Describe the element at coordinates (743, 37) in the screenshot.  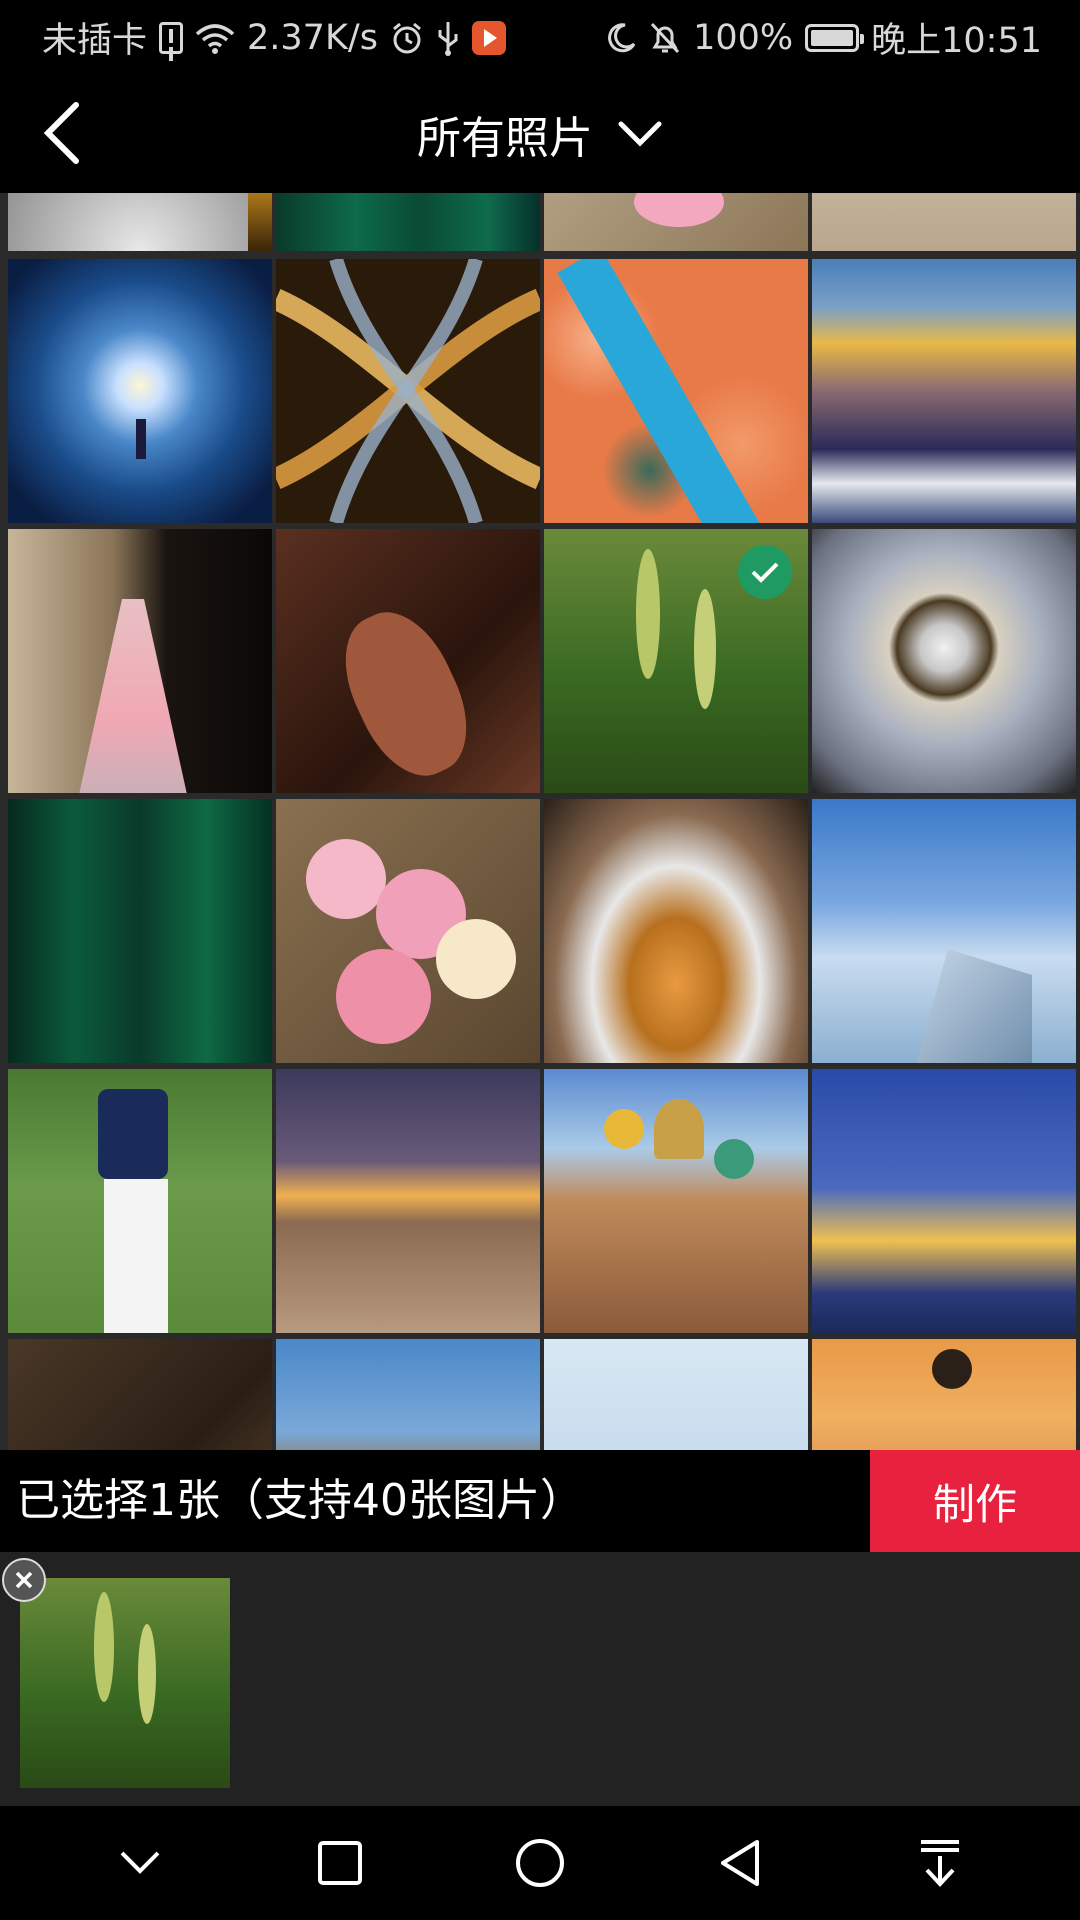
I see `battery-percent: 100%` at that location.